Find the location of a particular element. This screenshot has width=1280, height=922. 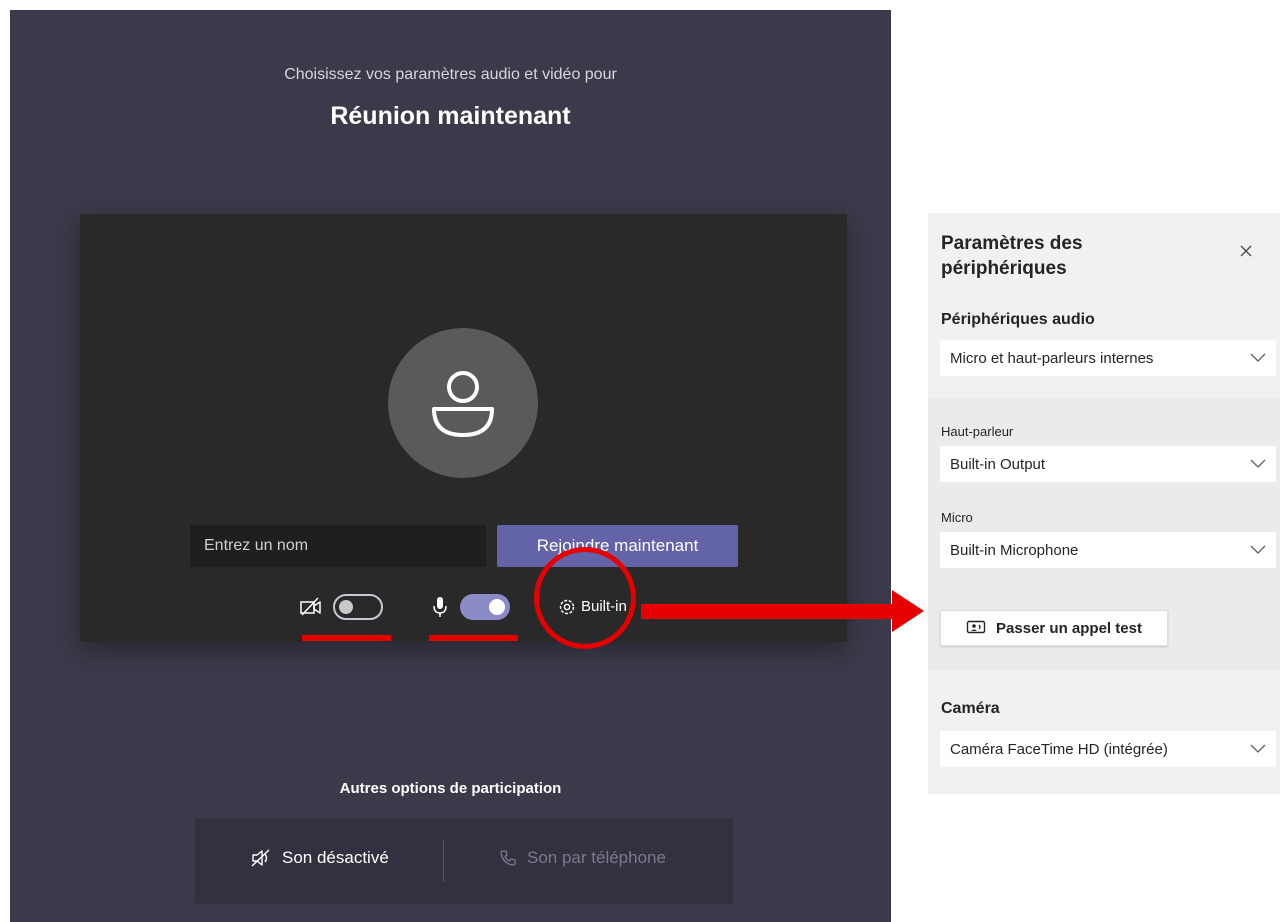

speaker-off-icon is located at coordinates (260, 858).